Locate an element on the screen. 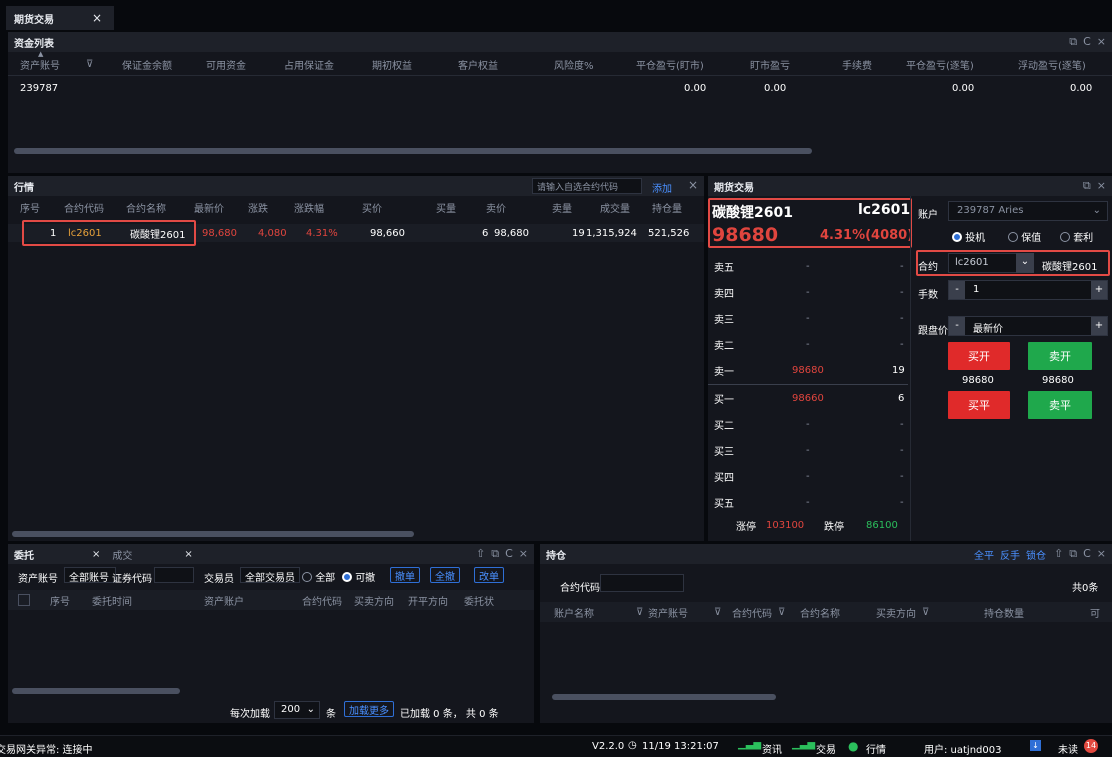  col-header: 委托状 is located at coordinates (479, 600).